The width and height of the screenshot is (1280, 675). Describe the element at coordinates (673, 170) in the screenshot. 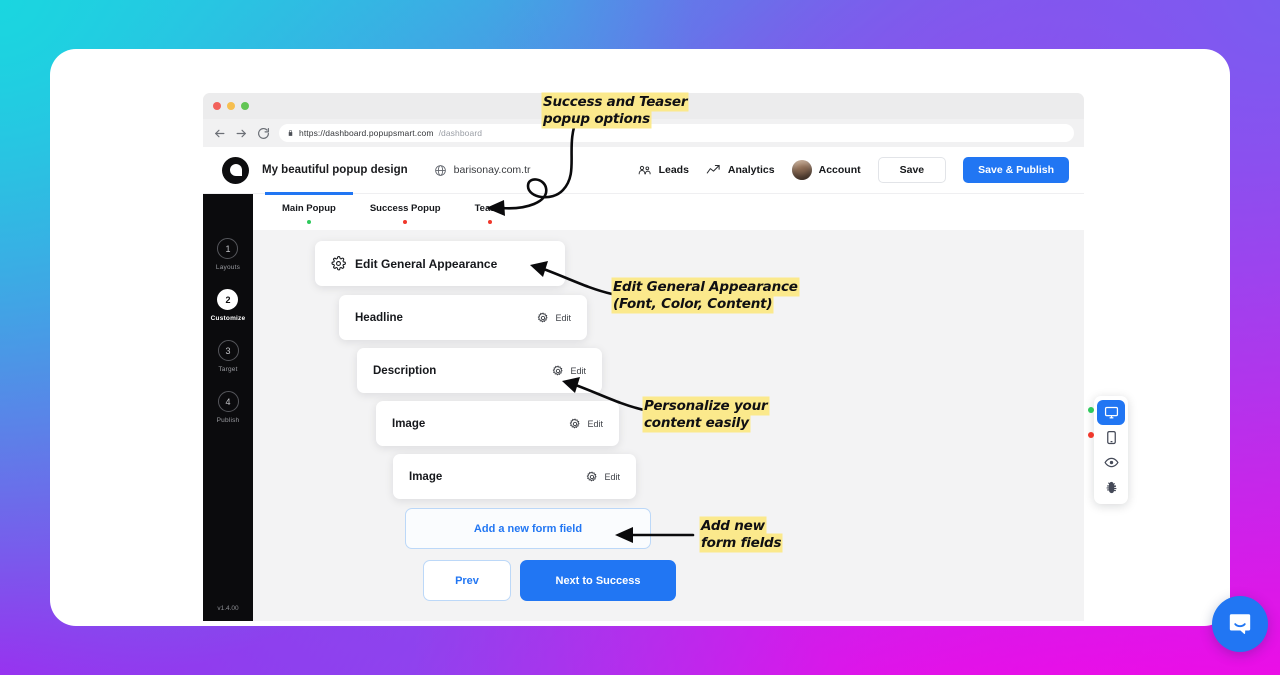

I see `leads-label: Leads` at that location.